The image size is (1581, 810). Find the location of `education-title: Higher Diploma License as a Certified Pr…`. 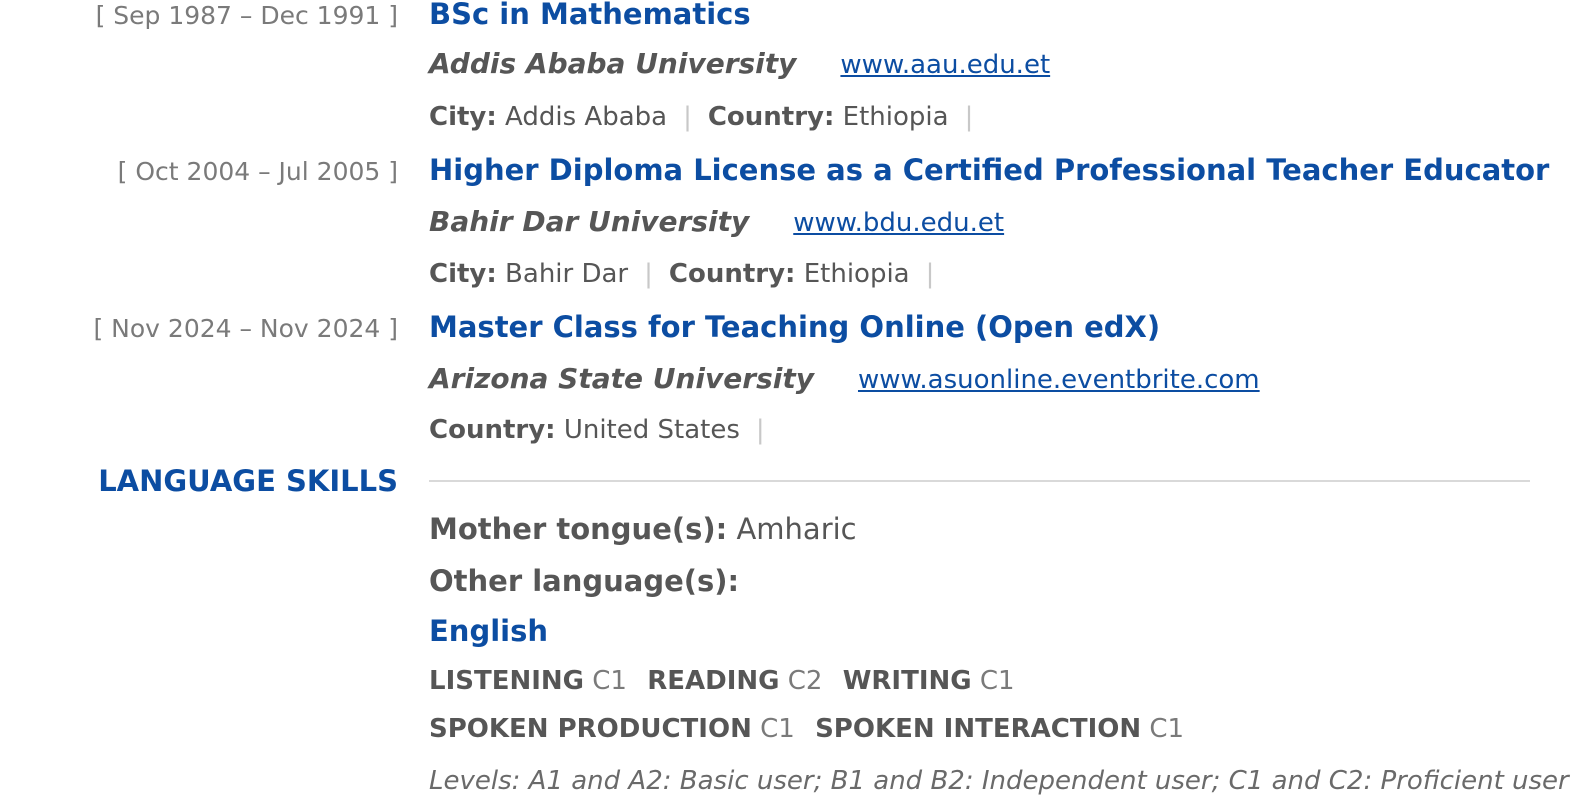

education-title: Higher Diploma License as a Certified Pr… is located at coordinates (989, 170).